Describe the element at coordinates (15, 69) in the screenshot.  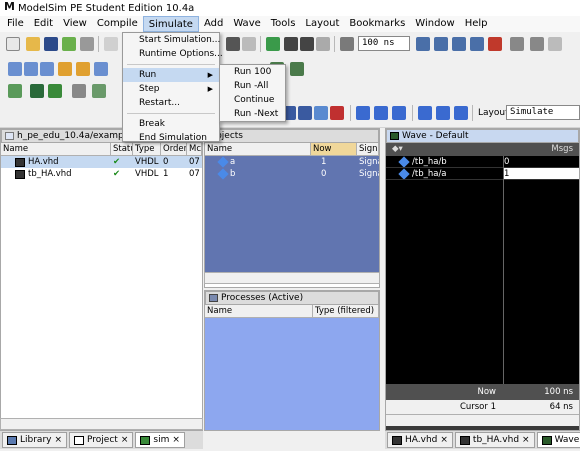
I see `zoom-in-icon` at that location.